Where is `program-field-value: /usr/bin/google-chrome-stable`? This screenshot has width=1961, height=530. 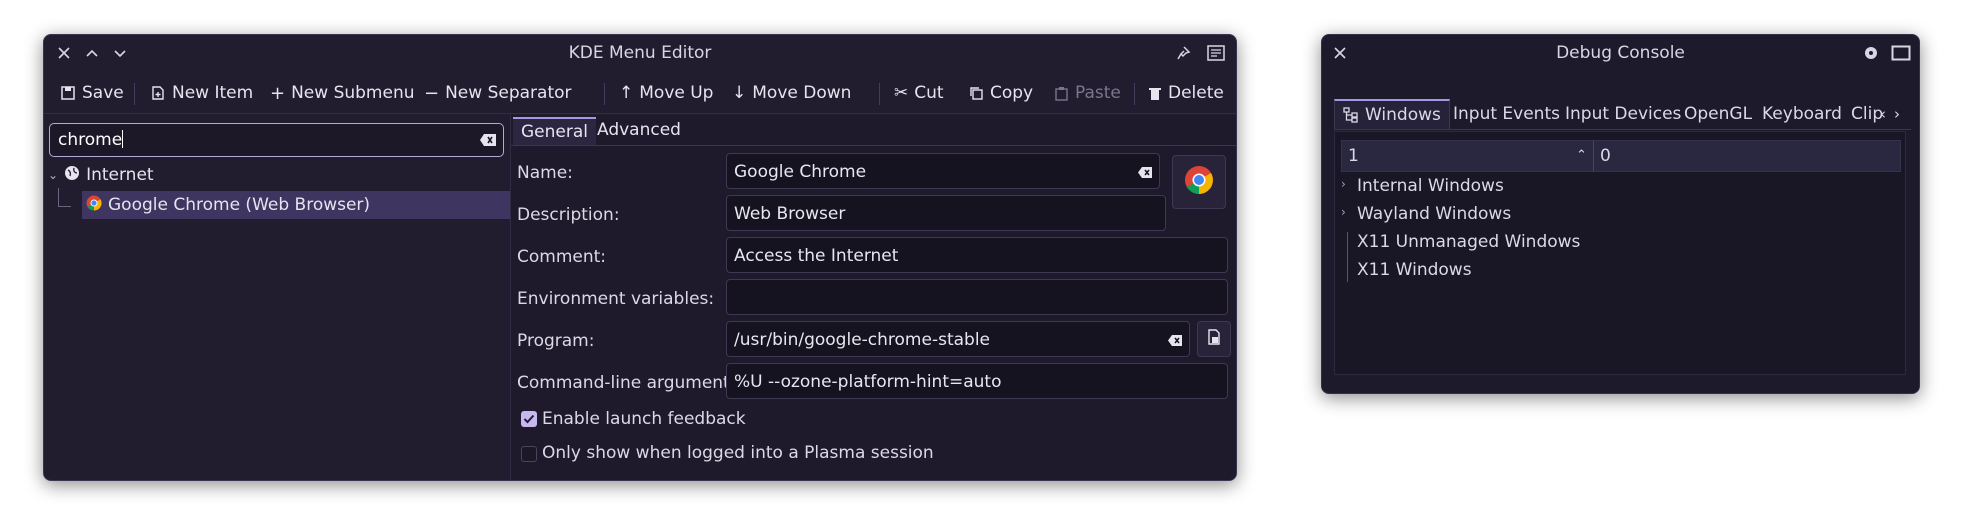 program-field-value: /usr/bin/google-chrome-stable is located at coordinates (862, 340).